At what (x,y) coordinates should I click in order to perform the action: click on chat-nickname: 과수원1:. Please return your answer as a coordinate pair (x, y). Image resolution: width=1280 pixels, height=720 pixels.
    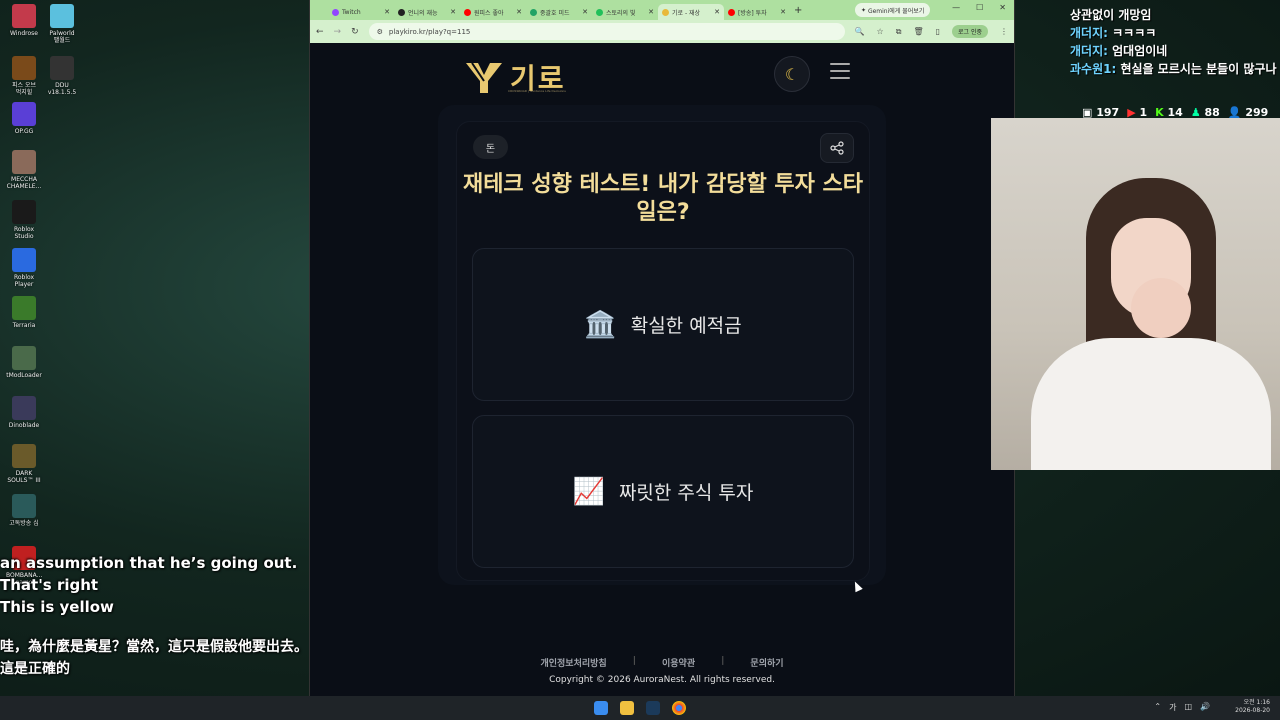
    Looking at the image, I should click on (1095, 69).